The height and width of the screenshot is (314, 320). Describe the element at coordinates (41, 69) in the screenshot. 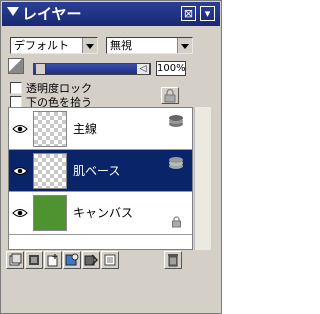

I see `opacity-slider-handle` at that location.